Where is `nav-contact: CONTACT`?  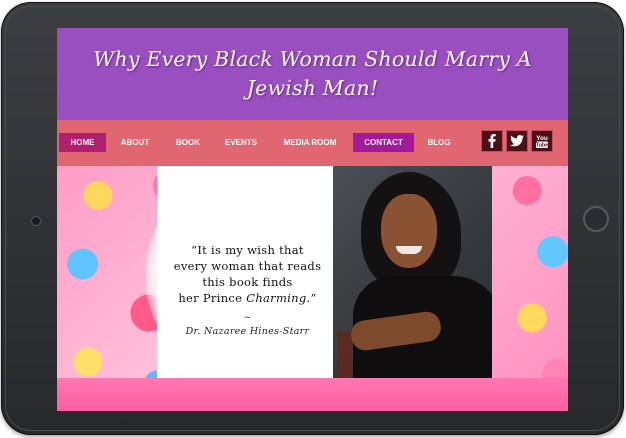
nav-contact: CONTACT is located at coordinates (383, 142).